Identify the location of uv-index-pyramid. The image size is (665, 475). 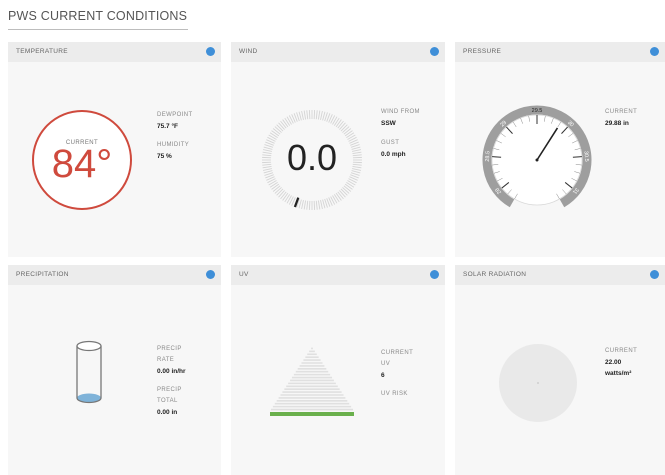
(312, 381).